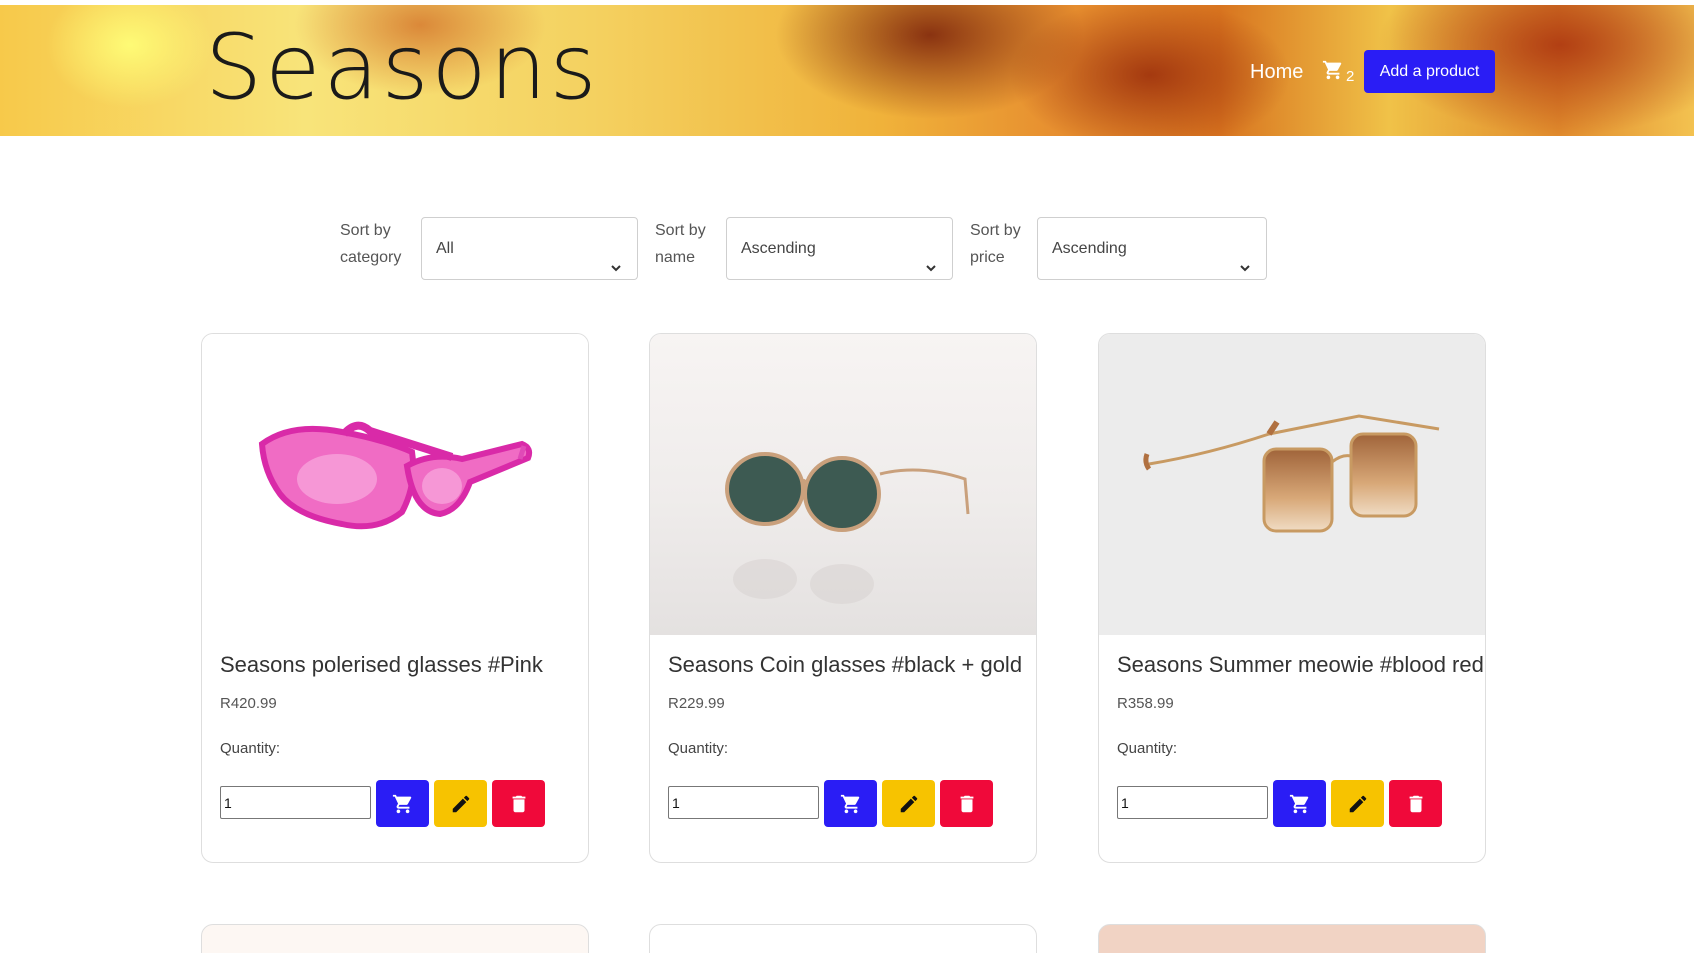  What do you see at coordinates (778, 248) in the screenshot?
I see `sort-name-value: Ascending` at bounding box center [778, 248].